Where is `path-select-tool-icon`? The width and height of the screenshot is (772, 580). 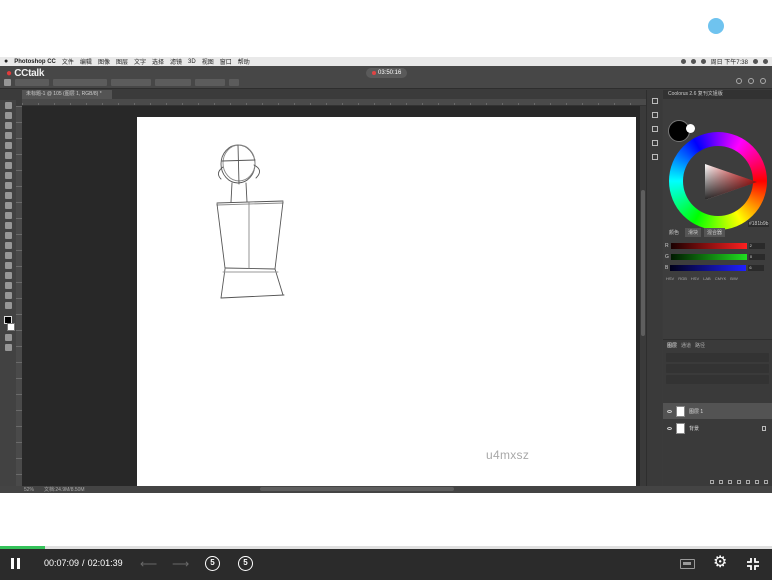
path-select-tool-icon is located at coordinates (8, 265).